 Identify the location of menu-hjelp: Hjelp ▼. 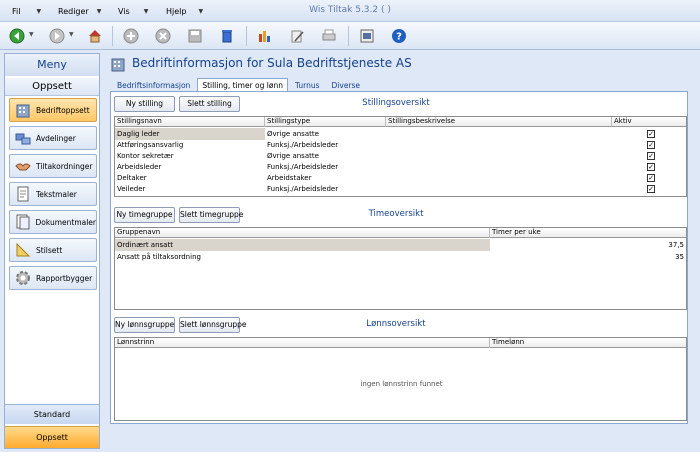
(184, 11).